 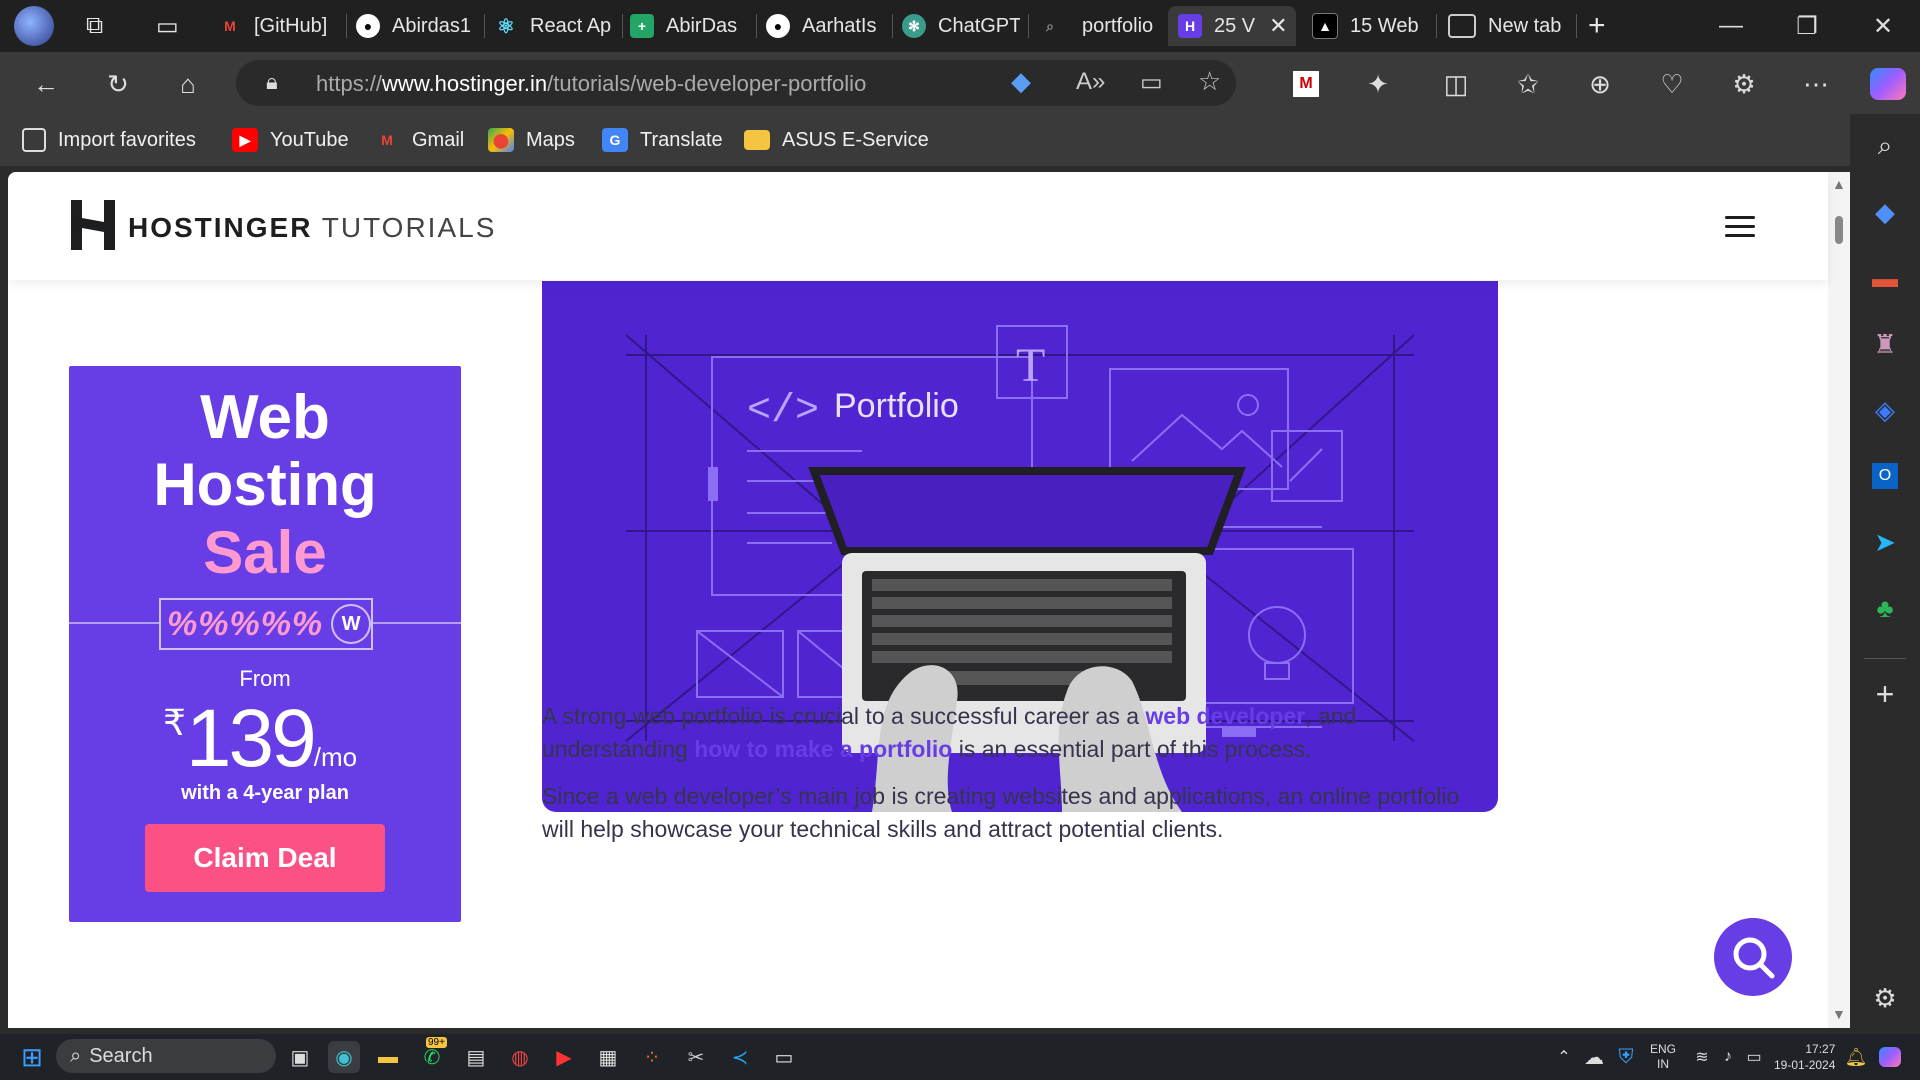 I want to click on coupon-tag-icon: ◆, so click(x=1021, y=81).